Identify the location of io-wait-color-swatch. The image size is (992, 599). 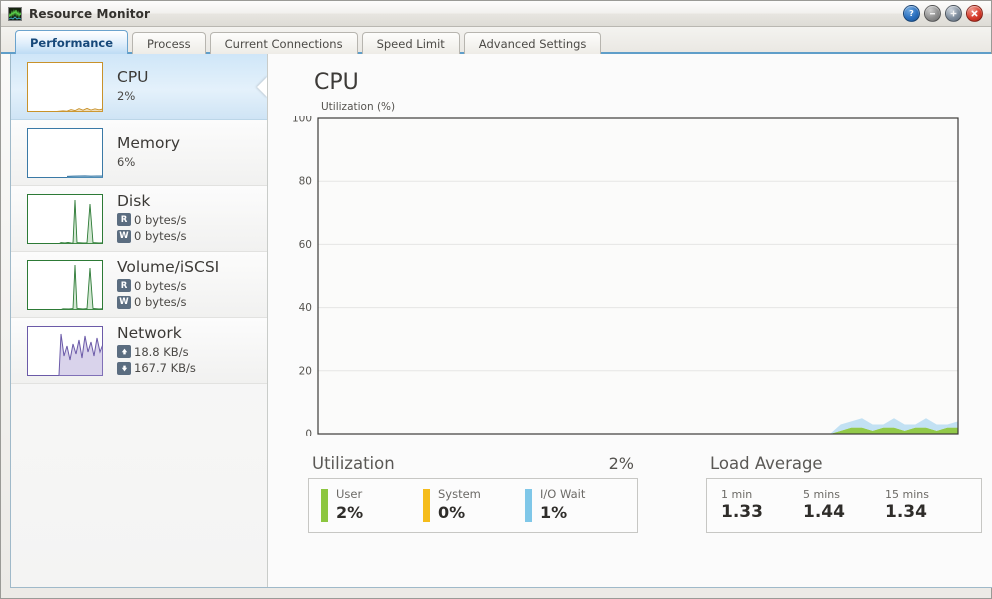
(528, 505).